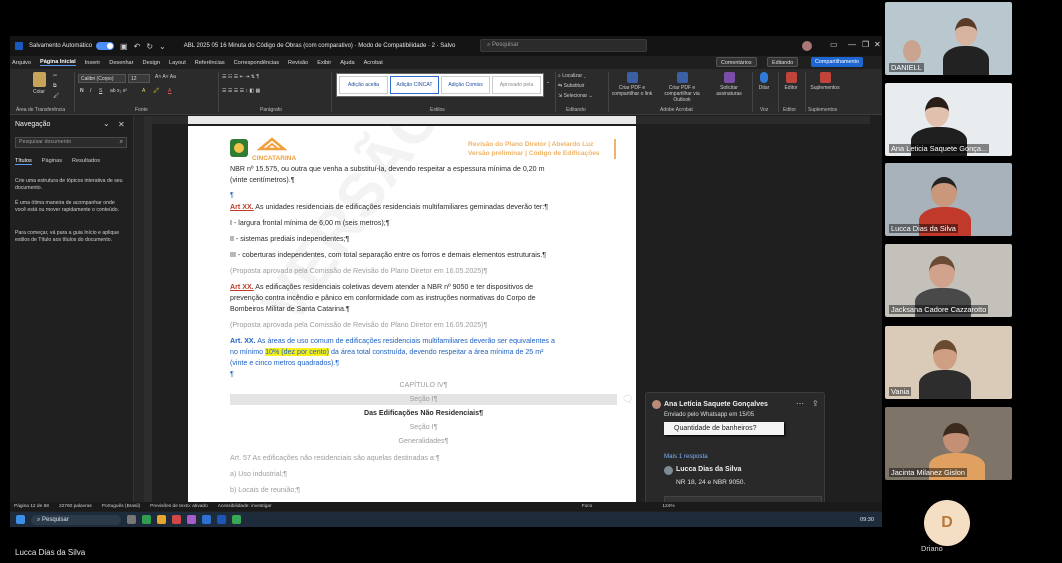  What do you see at coordinates (102, 78) in the screenshot?
I see `font-name-select: Calibri (Corpo)` at bounding box center [102, 78].